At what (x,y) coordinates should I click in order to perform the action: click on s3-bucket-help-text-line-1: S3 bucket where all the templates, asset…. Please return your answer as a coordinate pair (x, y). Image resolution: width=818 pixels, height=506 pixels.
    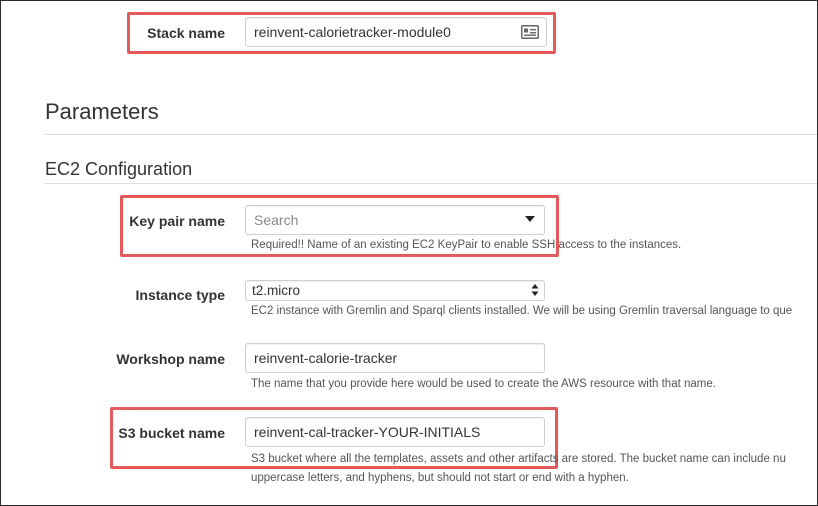
    Looking at the image, I should click on (518, 459).